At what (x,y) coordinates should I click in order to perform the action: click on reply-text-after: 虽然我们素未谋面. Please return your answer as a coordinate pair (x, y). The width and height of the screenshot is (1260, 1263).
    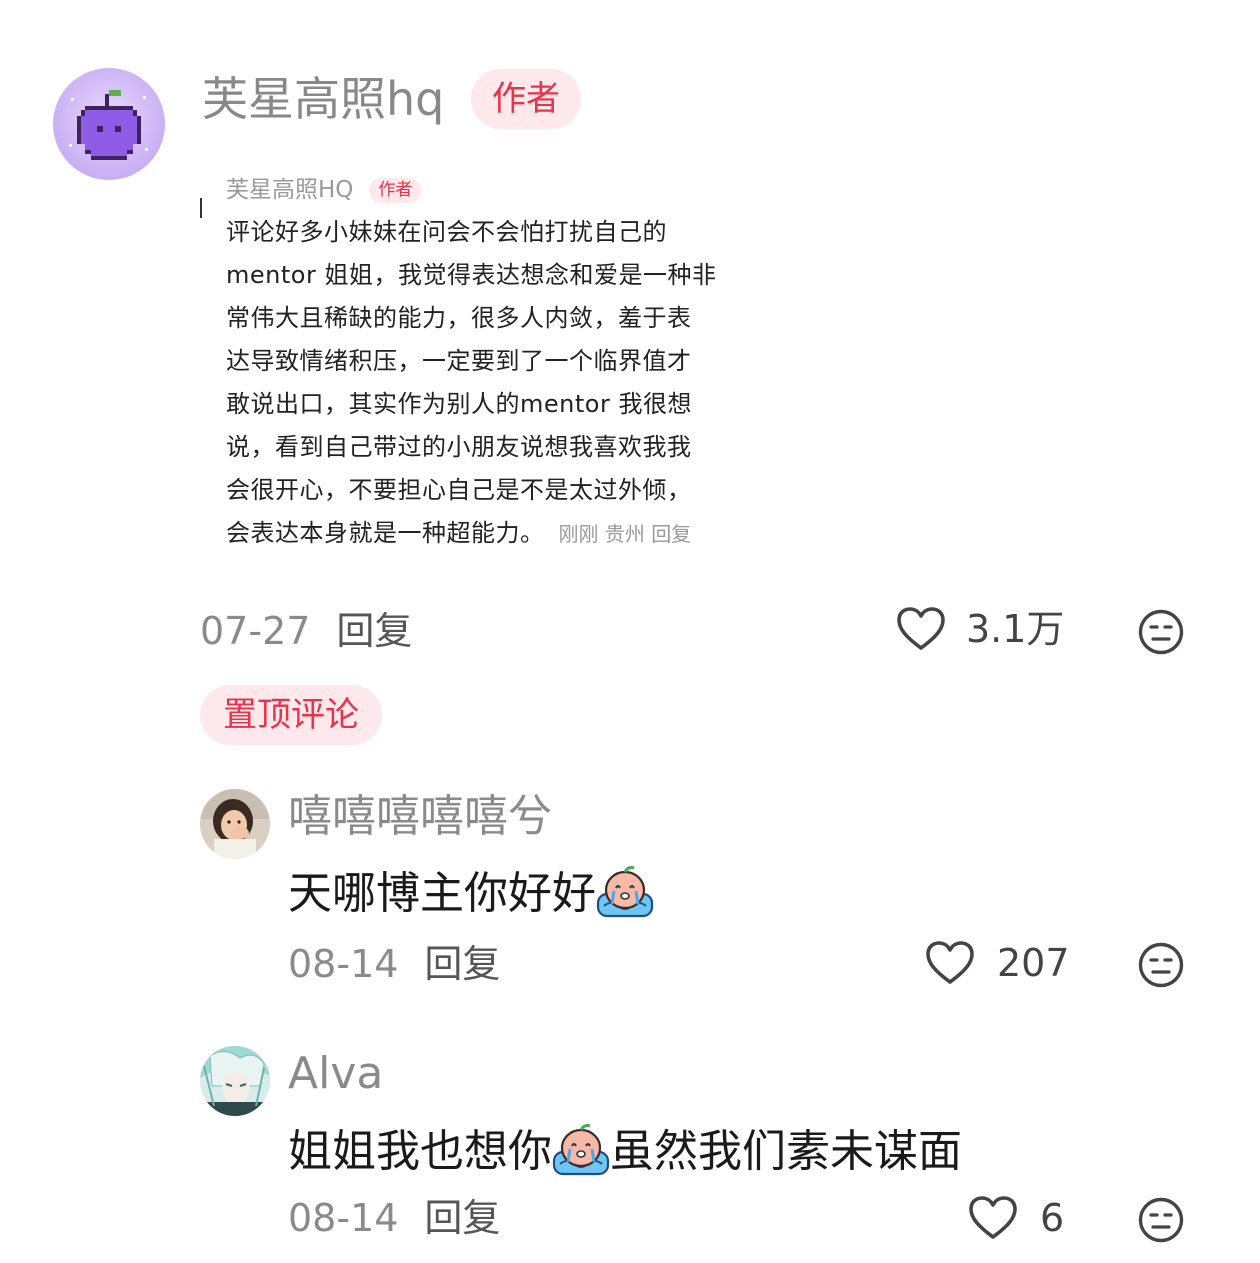
    Looking at the image, I should click on (786, 1151).